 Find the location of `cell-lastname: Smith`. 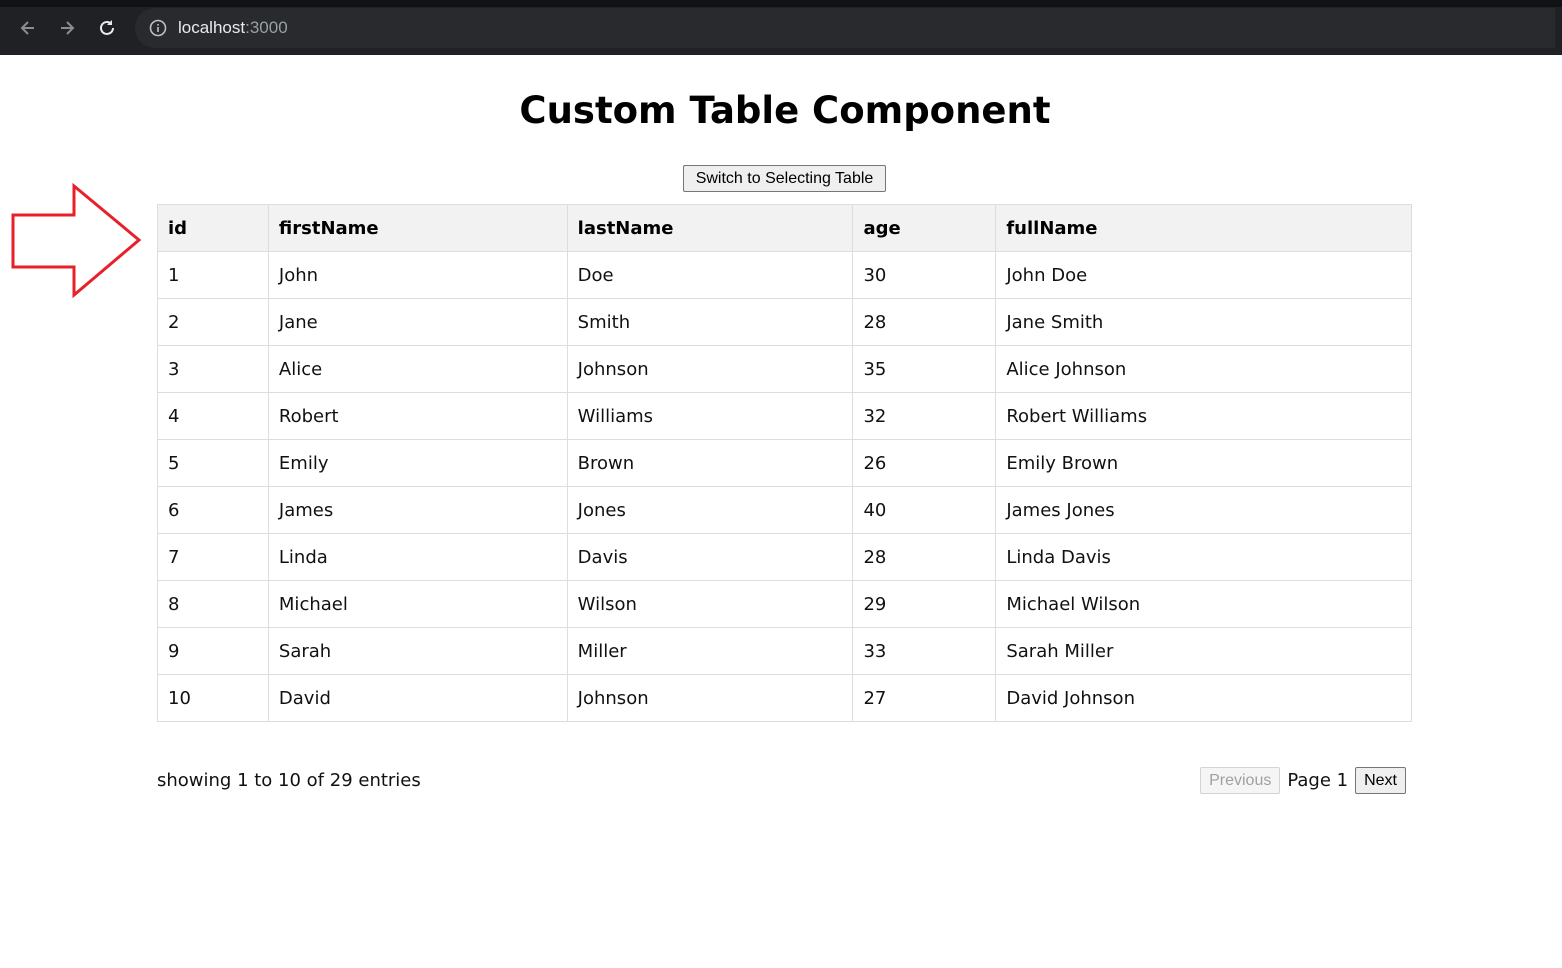

cell-lastname: Smith is located at coordinates (710, 322).